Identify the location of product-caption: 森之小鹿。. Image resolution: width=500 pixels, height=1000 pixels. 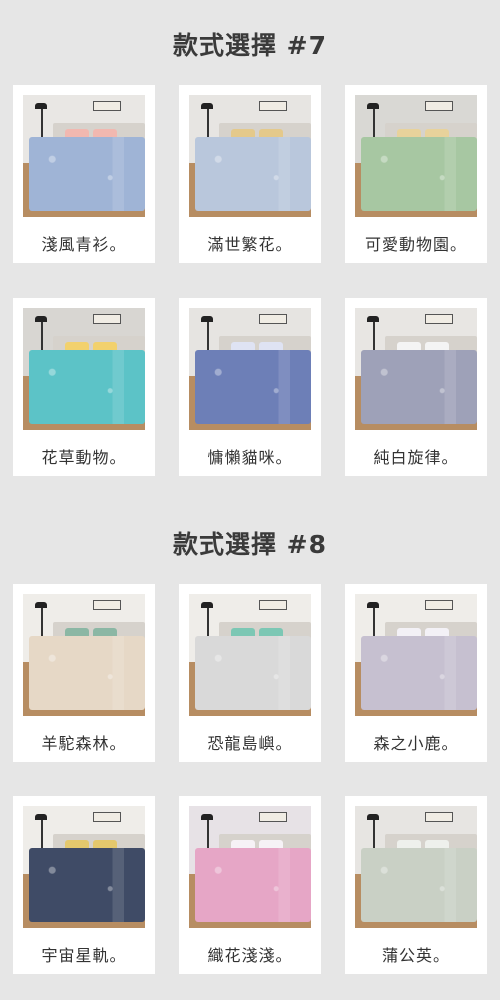
(416, 743).